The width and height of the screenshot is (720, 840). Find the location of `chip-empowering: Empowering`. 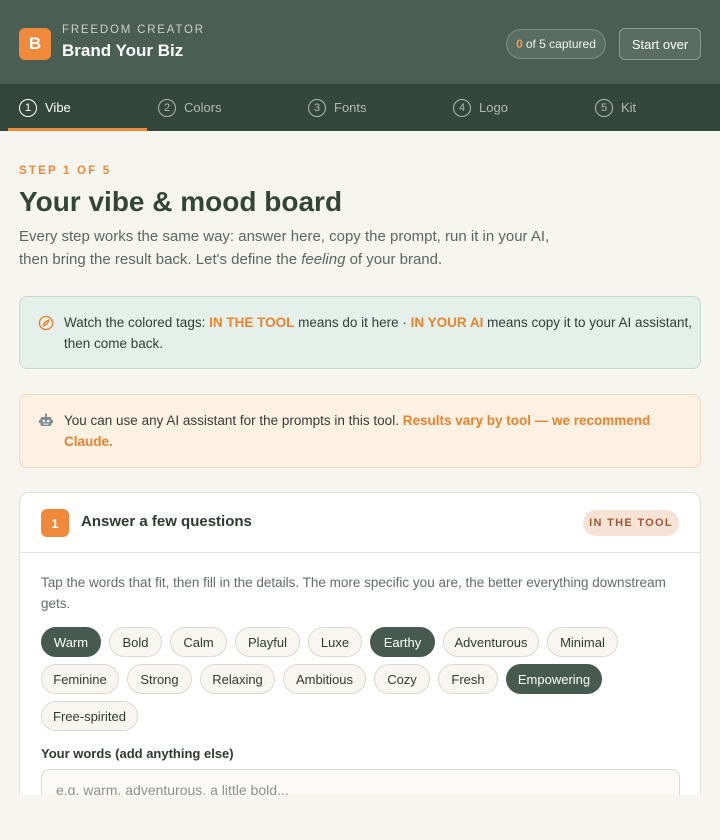

chip-empowering: Empowering is located at coordinates (554, 679).